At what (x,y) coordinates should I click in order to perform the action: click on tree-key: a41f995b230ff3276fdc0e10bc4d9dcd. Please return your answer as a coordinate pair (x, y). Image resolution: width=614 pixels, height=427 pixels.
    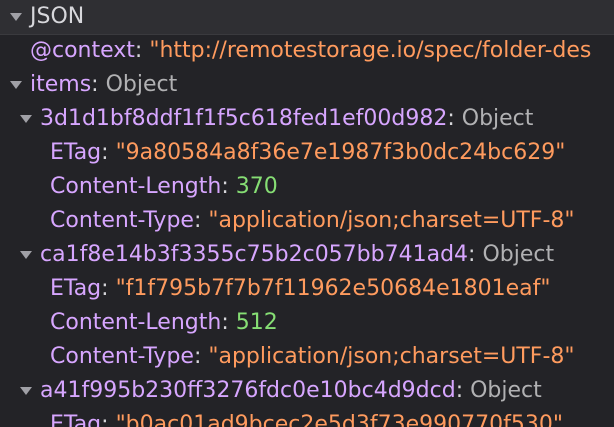
    Looking at the image, I should click on (248, 390).